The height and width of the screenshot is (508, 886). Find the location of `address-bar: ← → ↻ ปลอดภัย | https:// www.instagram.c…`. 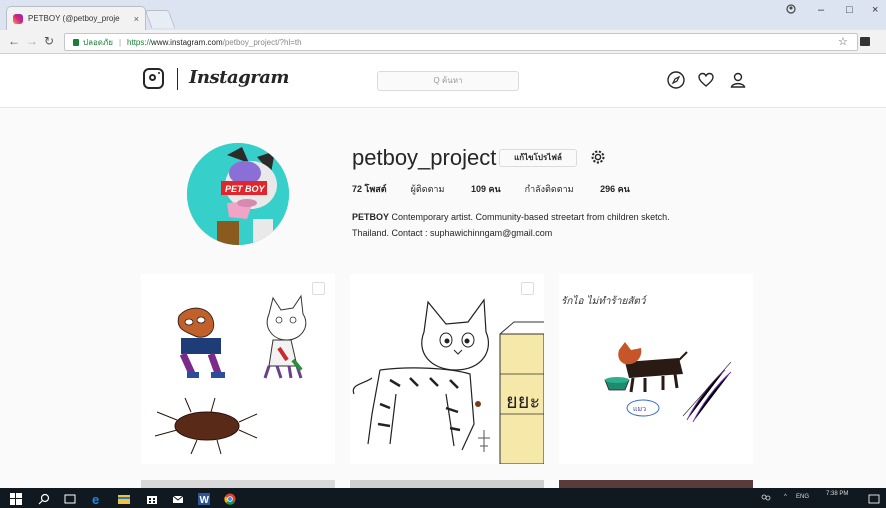

address-bar: ← → ↻ ปลอดภัย | https:// www.instagram.c… is located at coordinates (443, 42).